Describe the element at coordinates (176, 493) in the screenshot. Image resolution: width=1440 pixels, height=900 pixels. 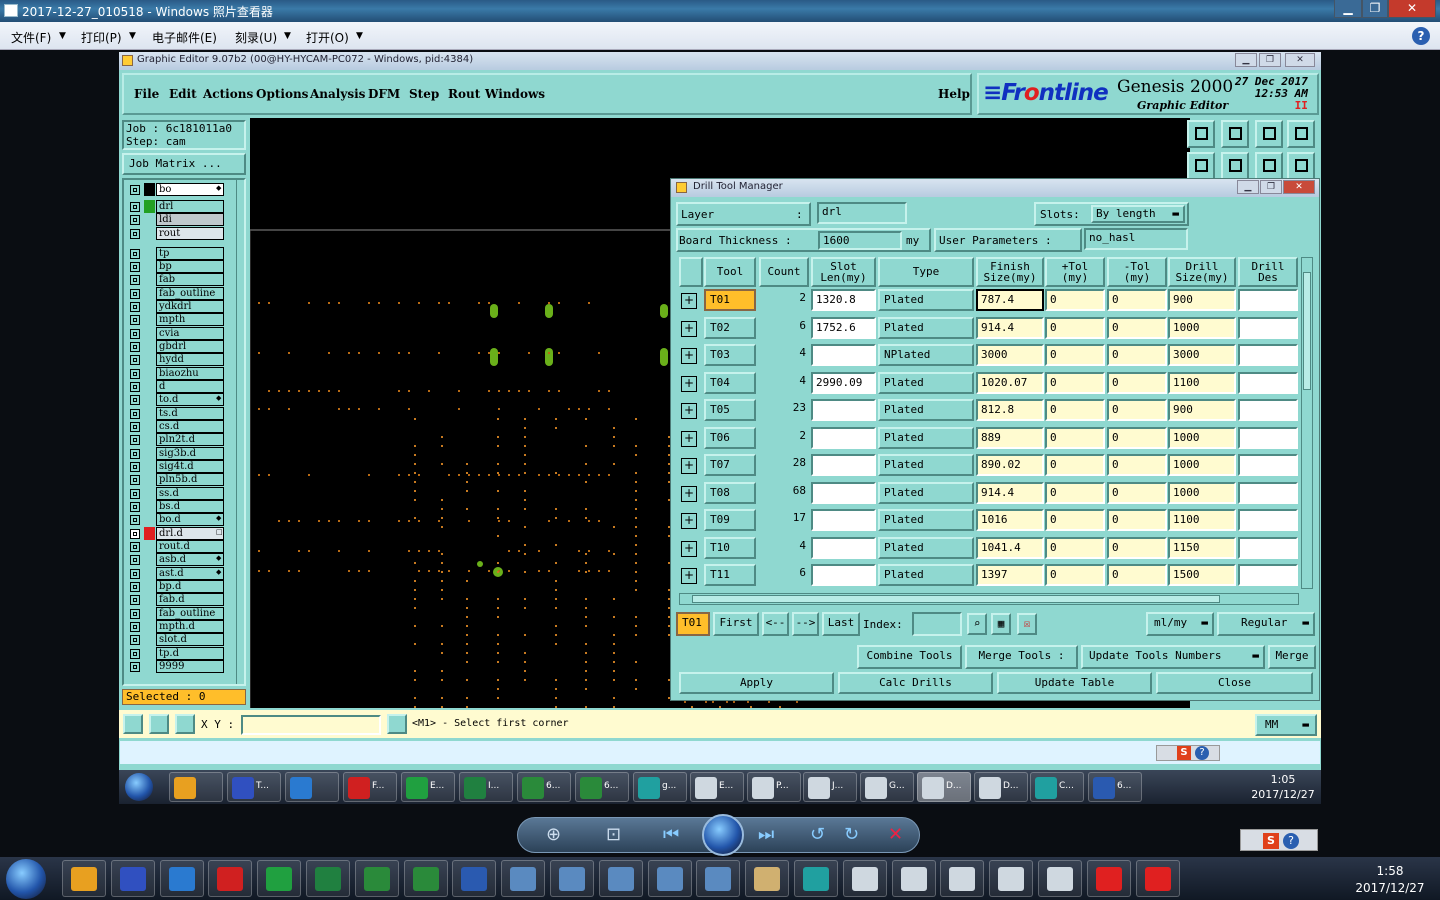
I see `layer-row: ss.d` at that location.